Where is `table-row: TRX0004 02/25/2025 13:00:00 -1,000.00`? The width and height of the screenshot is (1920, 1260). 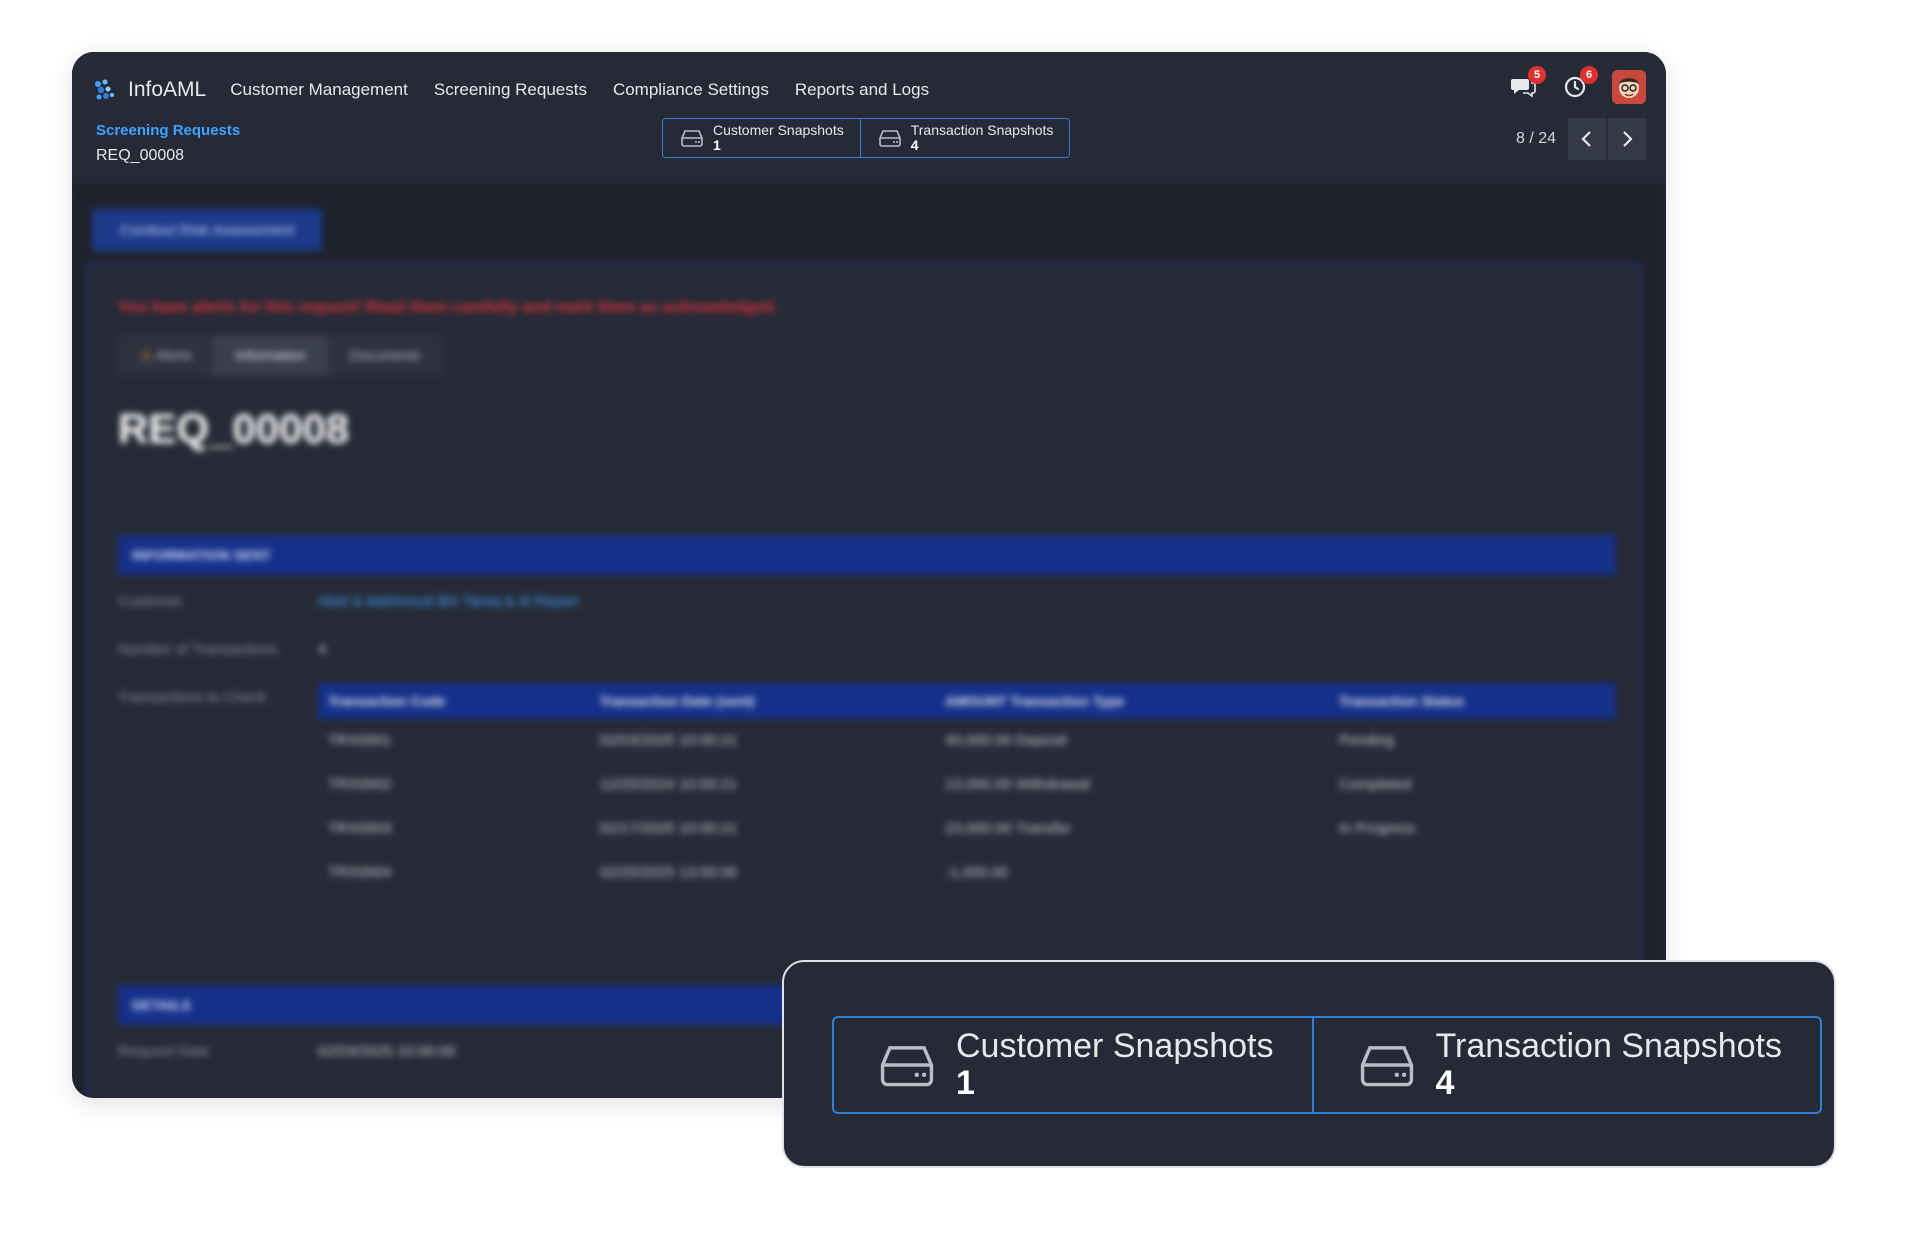 table-row: TRX0004 02/25/2025 13:00:00 -1,000.00 is located at coordinates (967, 872).